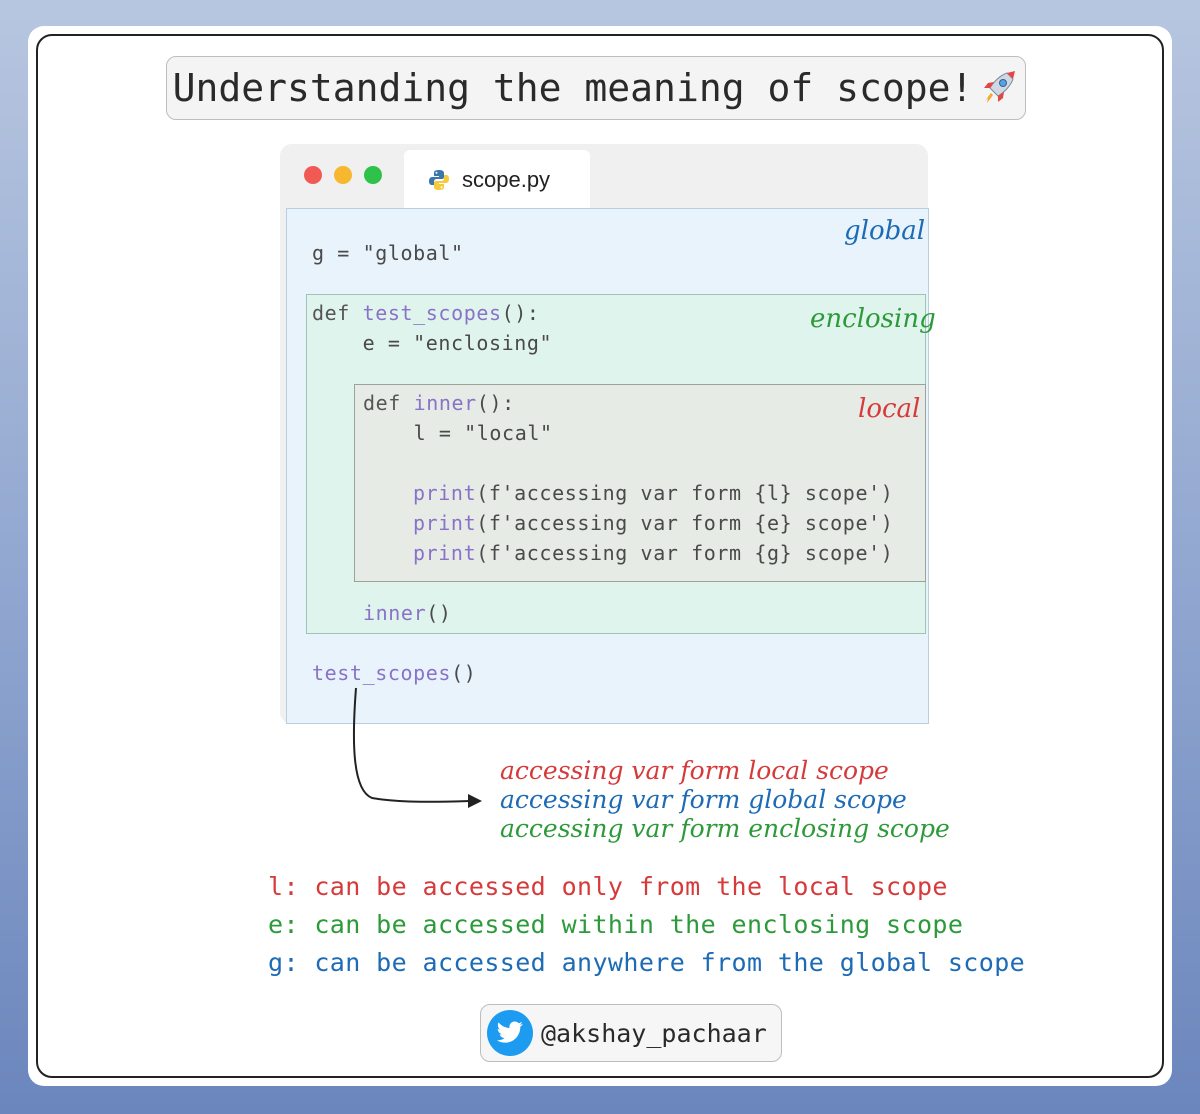  Describe the element at coordinates (654, 1033) in the screenshot. I see `author-handle: @akshay_pachaar` at that location.